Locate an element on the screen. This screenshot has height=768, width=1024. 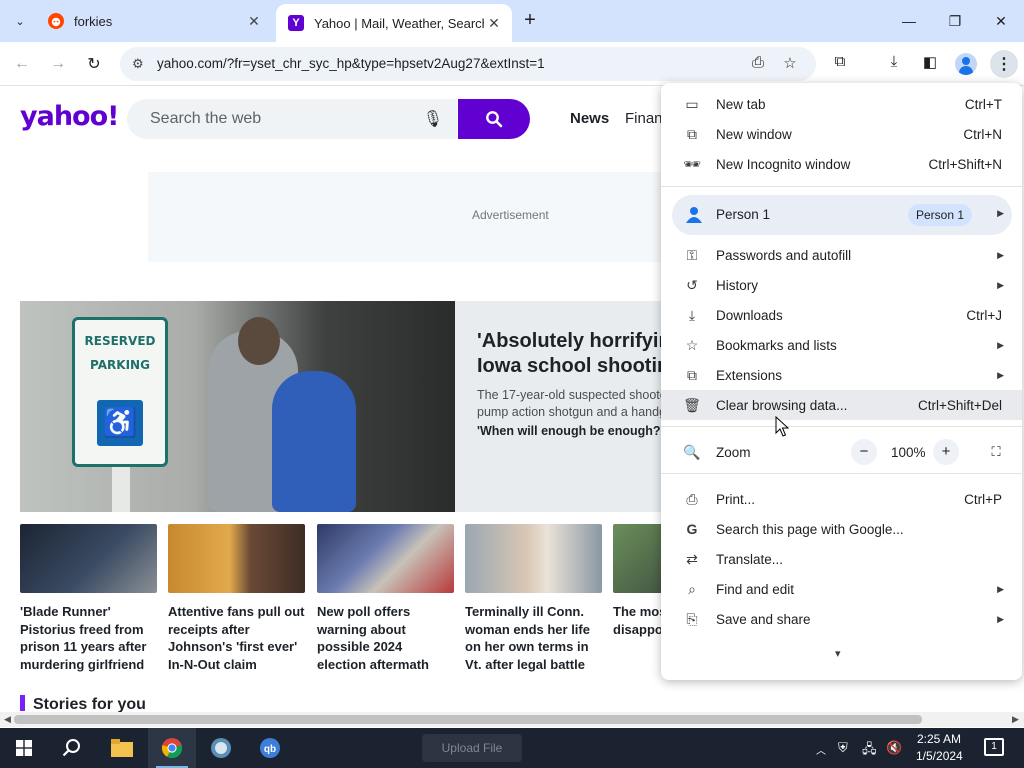
microphone-icon: 🎙 is located at coordinates (433, 119).